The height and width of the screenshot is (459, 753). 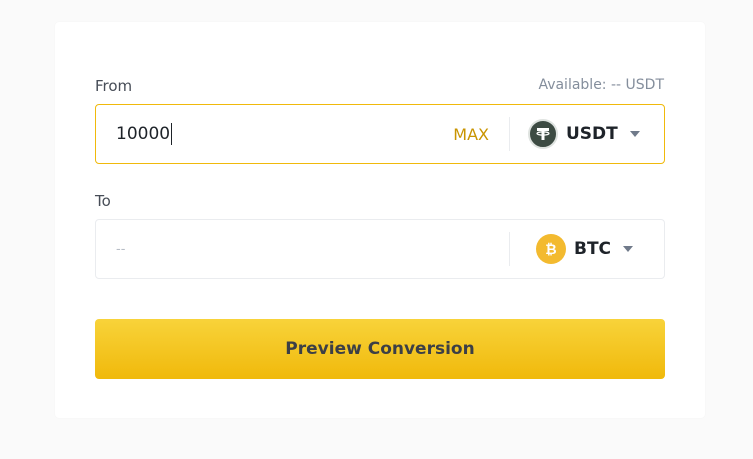 I want to click on to-amount-placeholder: --, so click(x=121, y=249).